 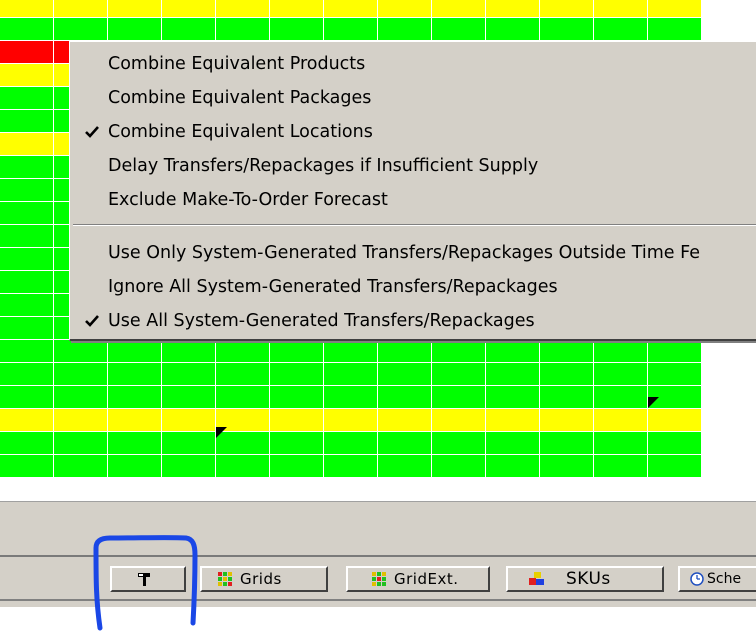 I want to click on menu-item-combine-products: Combine Equivalent Products, so click(x=413, y=64).